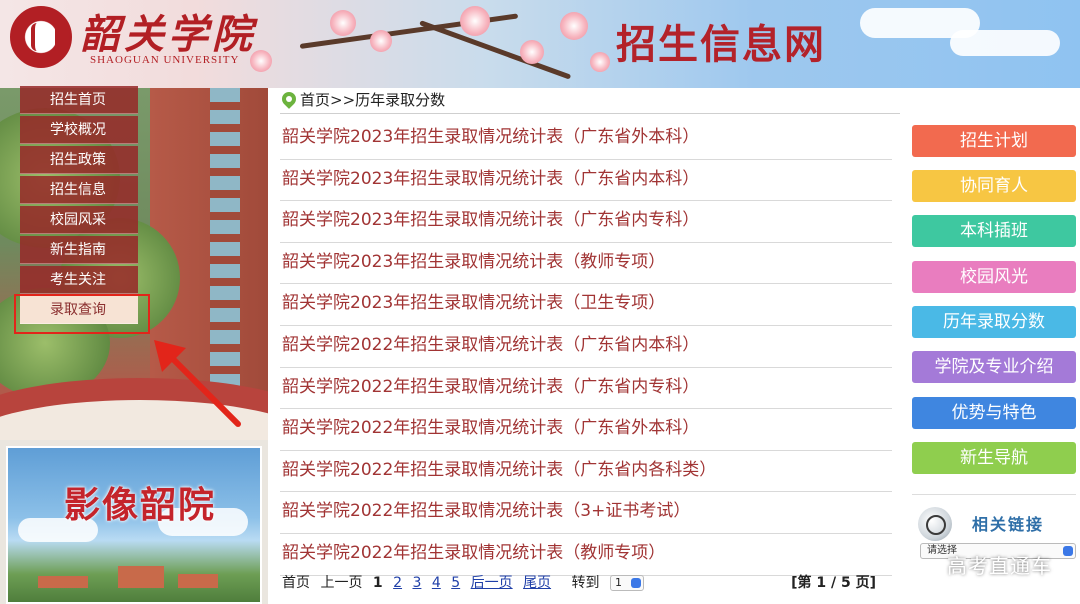 This screenshot has width=1080, height=604. What do you see at coordinates (586, 305) in the screenshot?
I see `list-item: 韶关学院2023年招生录取情况统计表（卫生专项）` at bounding box center [586, 305].